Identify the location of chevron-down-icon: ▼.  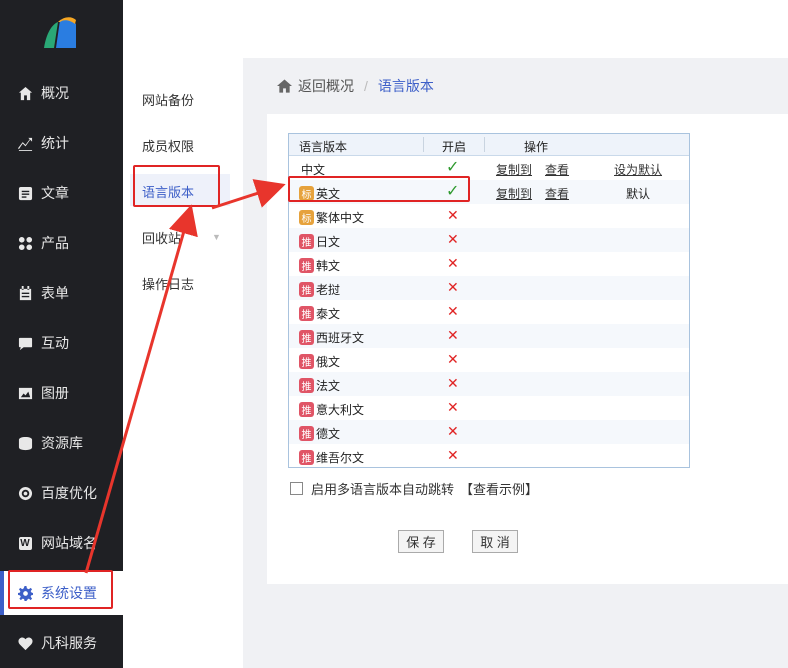
(216, 237).